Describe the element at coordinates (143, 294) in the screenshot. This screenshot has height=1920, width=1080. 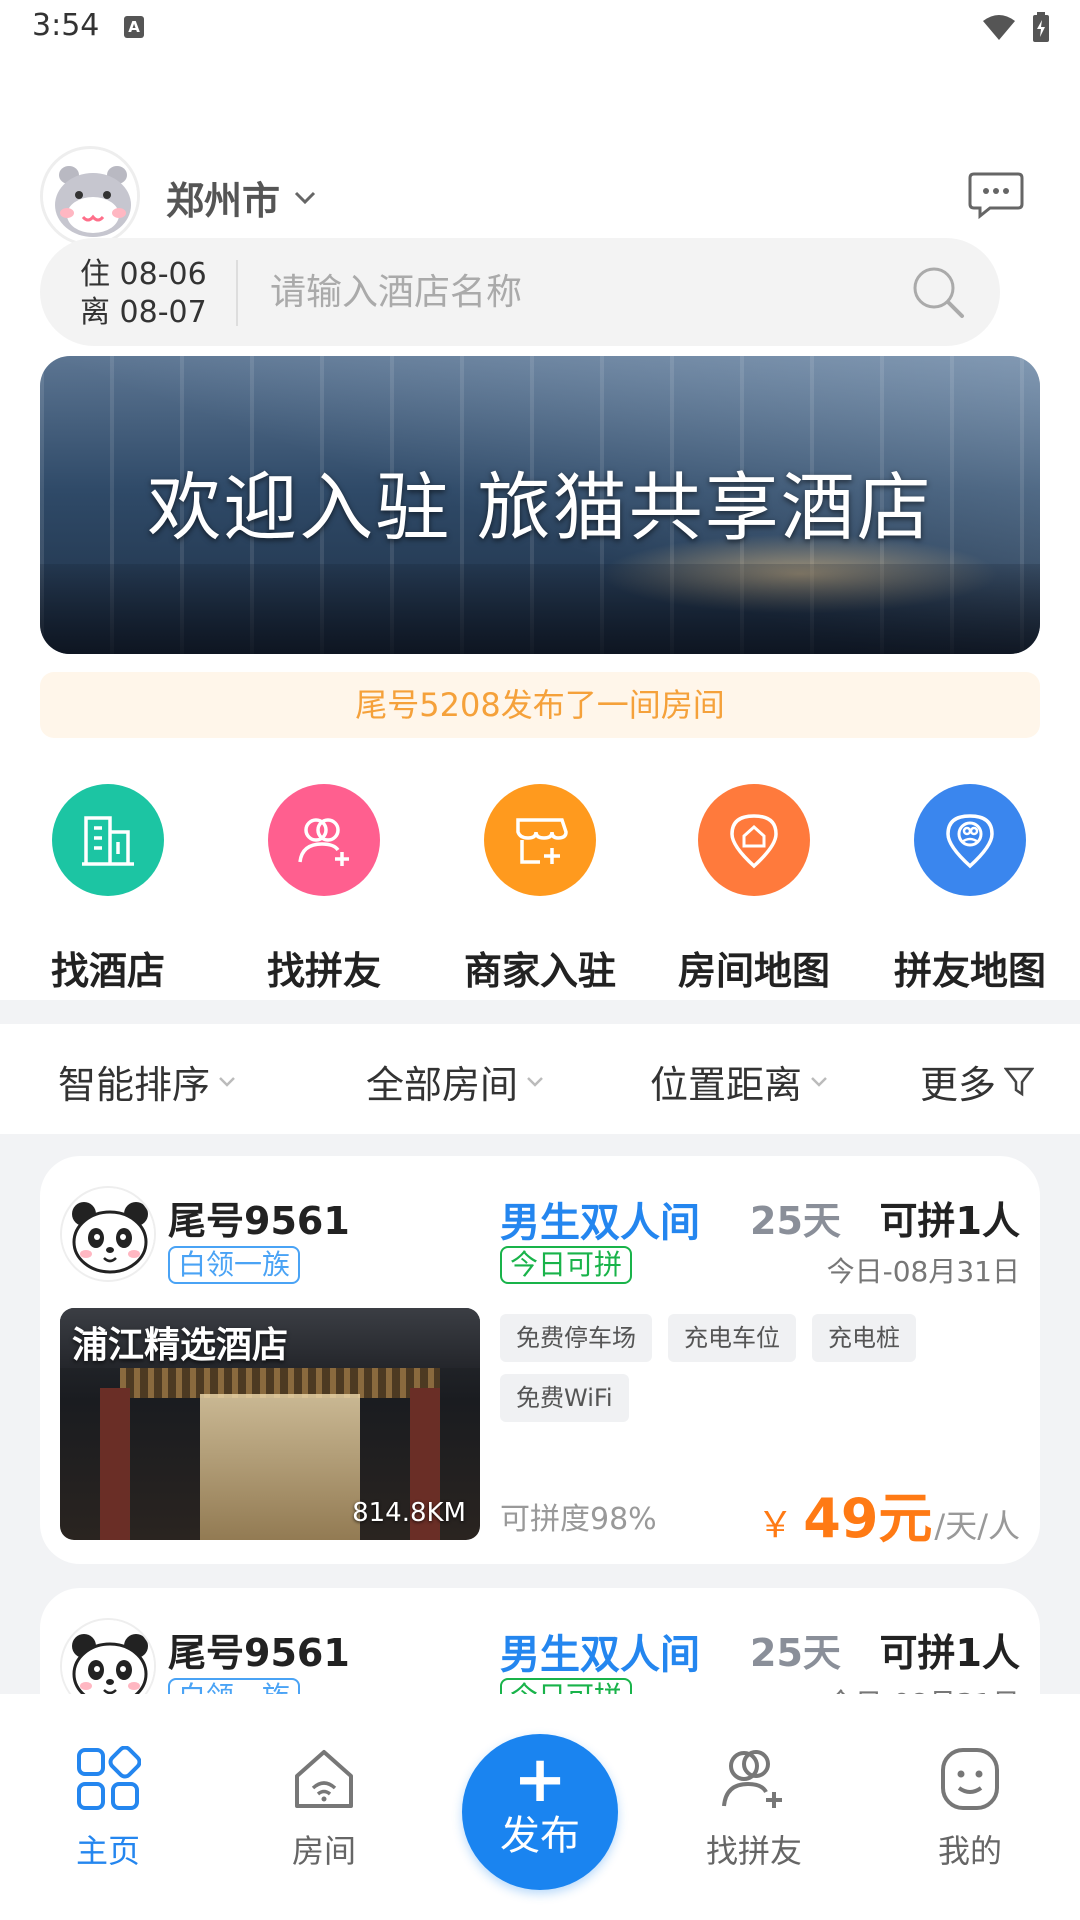
I see `date-picker: 住 08-06 离 08-07` at that location.